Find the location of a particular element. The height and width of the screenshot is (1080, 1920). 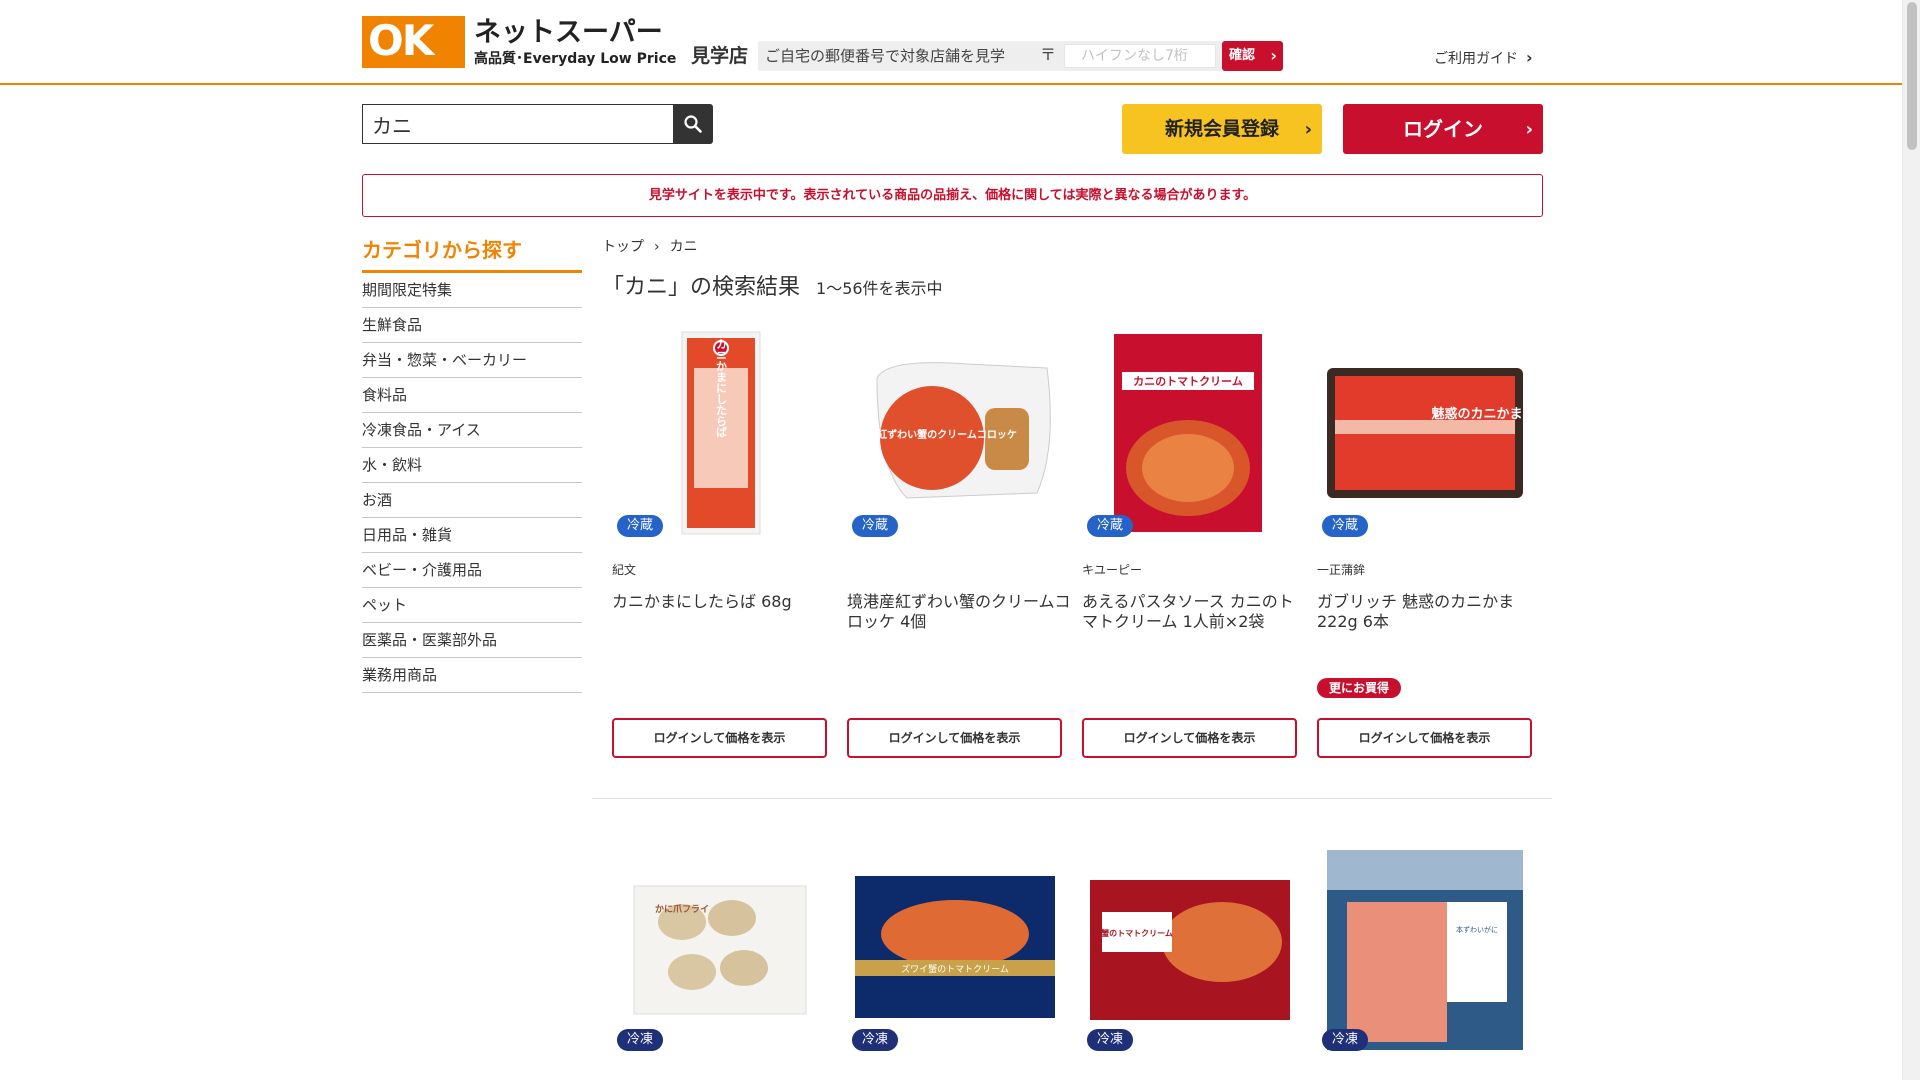

product-image: 境港産紅ずわい蟹のクリームコロッケ is located at coordinates (954, 433).